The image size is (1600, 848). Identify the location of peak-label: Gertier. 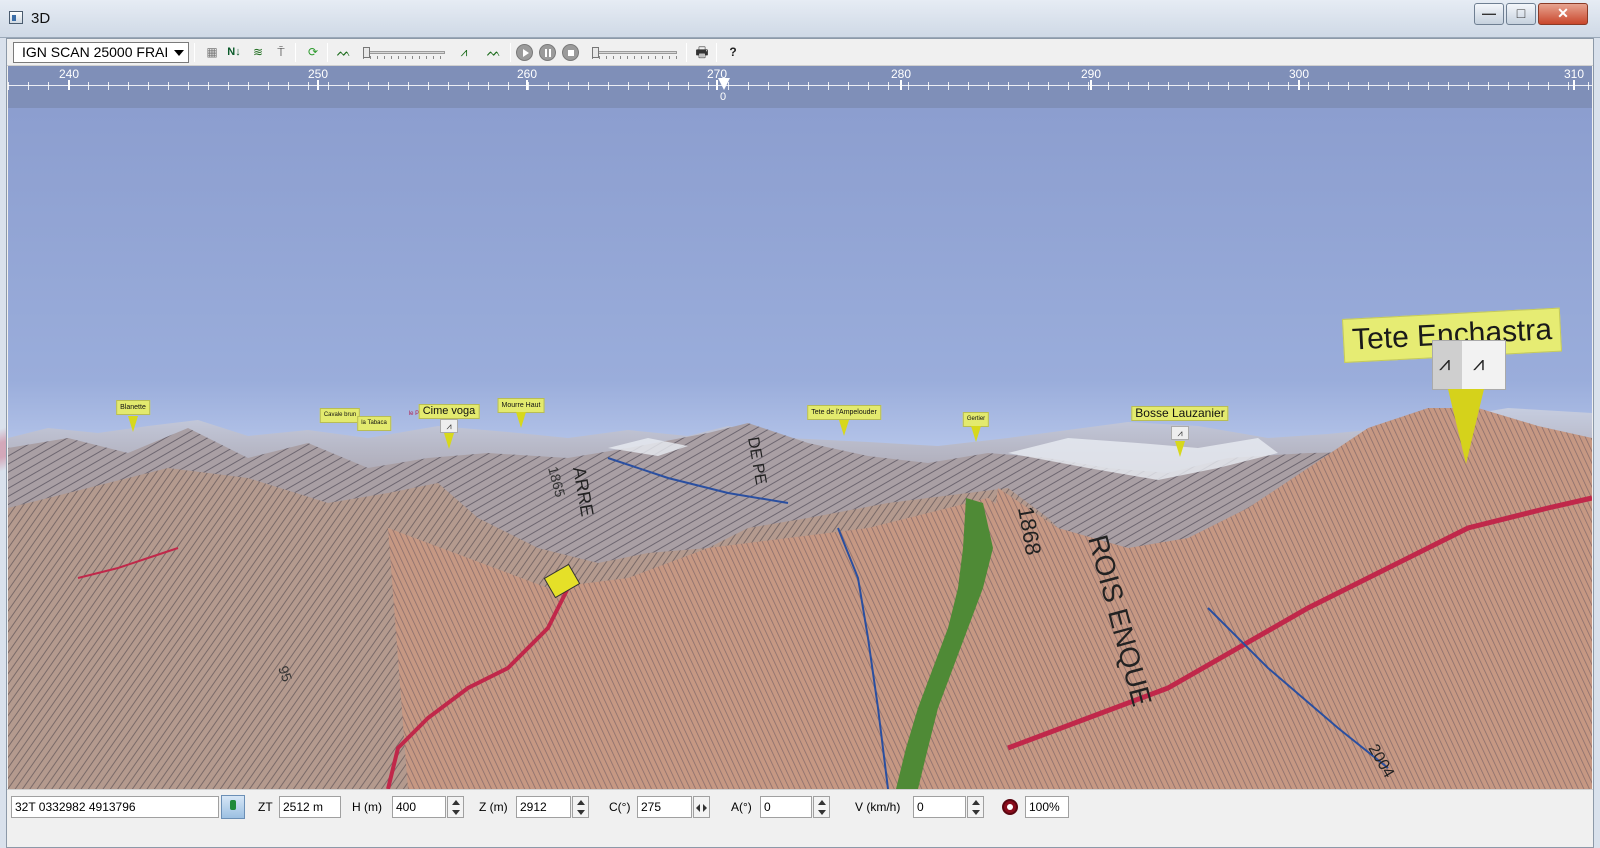
(976, 419).